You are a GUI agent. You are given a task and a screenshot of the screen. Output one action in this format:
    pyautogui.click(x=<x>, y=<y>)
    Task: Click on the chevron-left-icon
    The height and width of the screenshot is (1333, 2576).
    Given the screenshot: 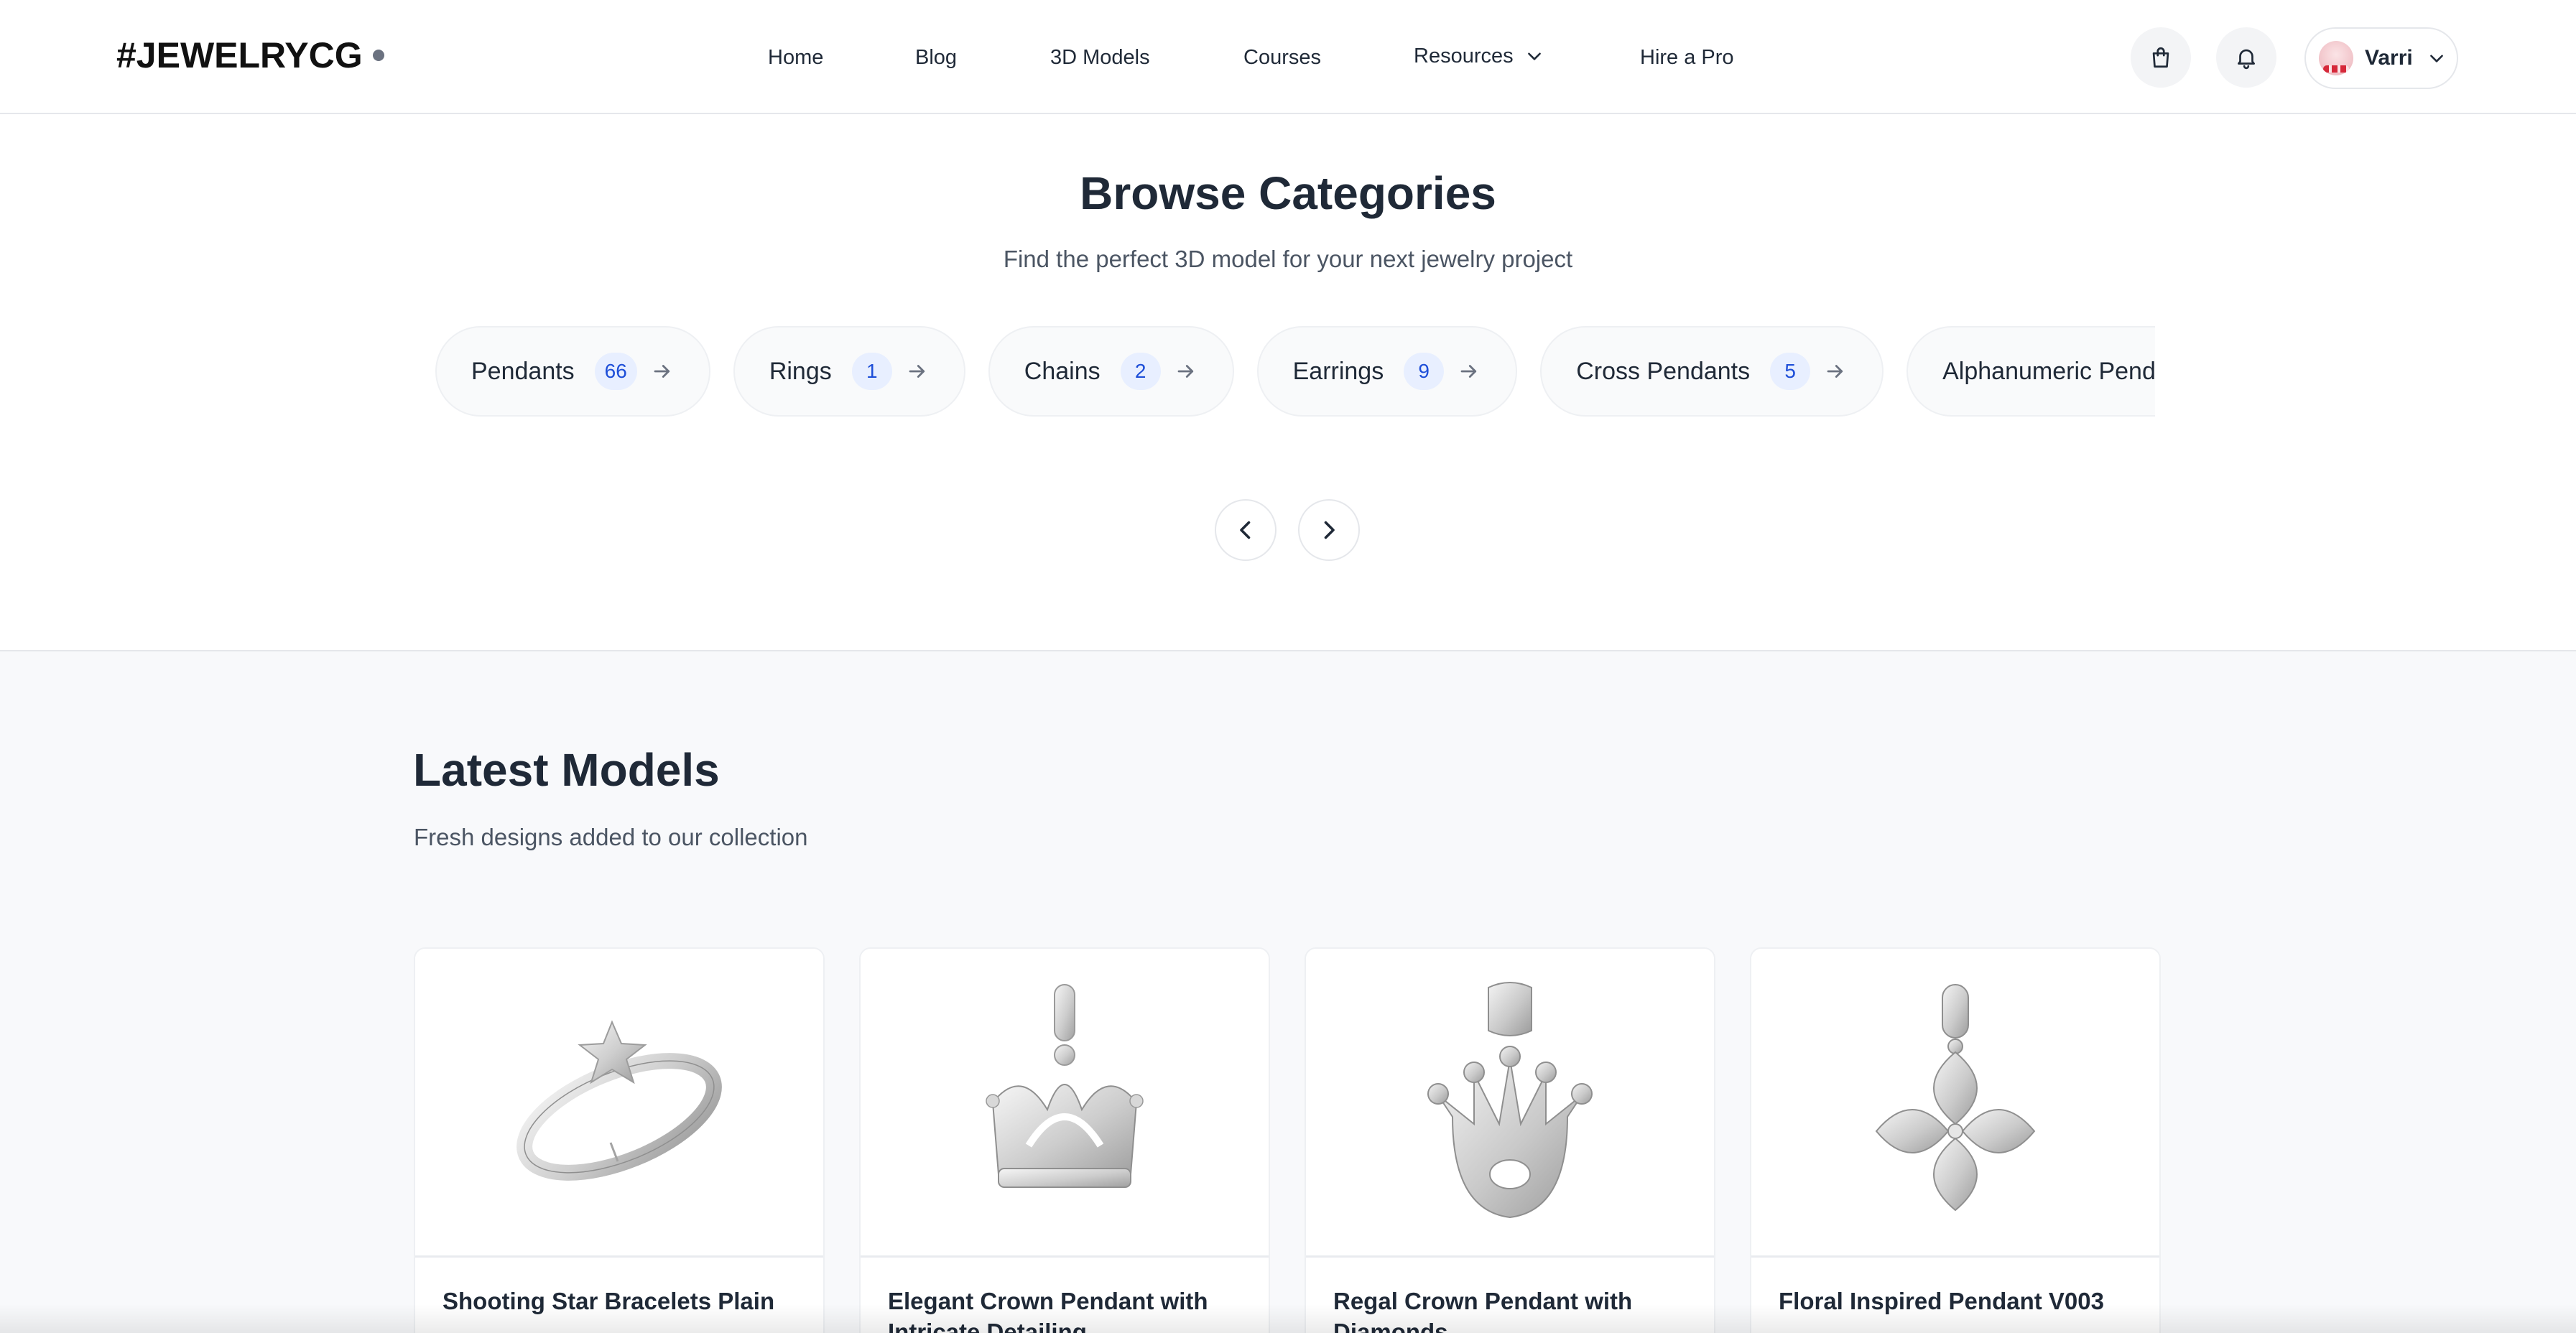 What is the action you would take?
    pyautogui.click(x=1245, y=530)
    